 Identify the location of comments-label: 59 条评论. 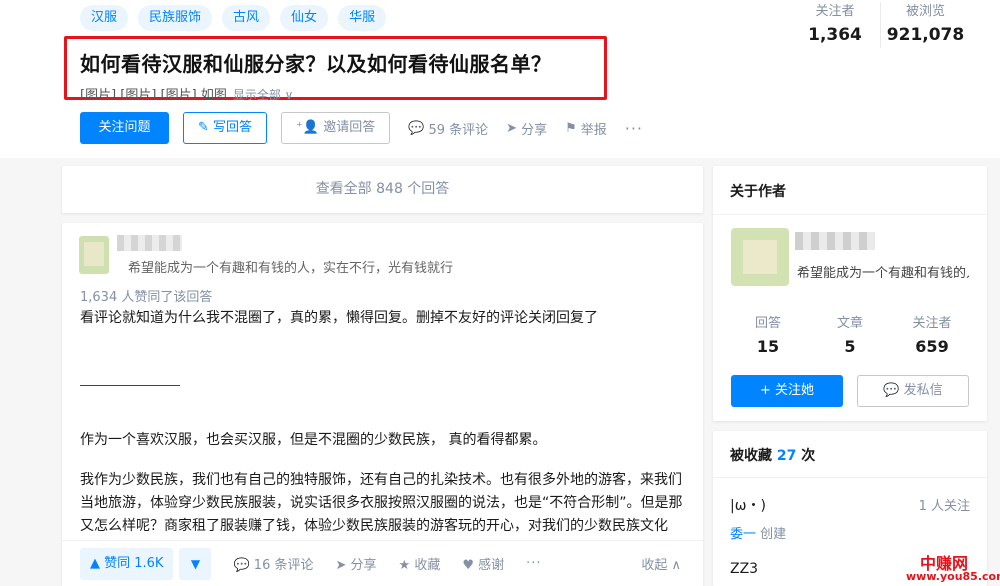
(458, 130).